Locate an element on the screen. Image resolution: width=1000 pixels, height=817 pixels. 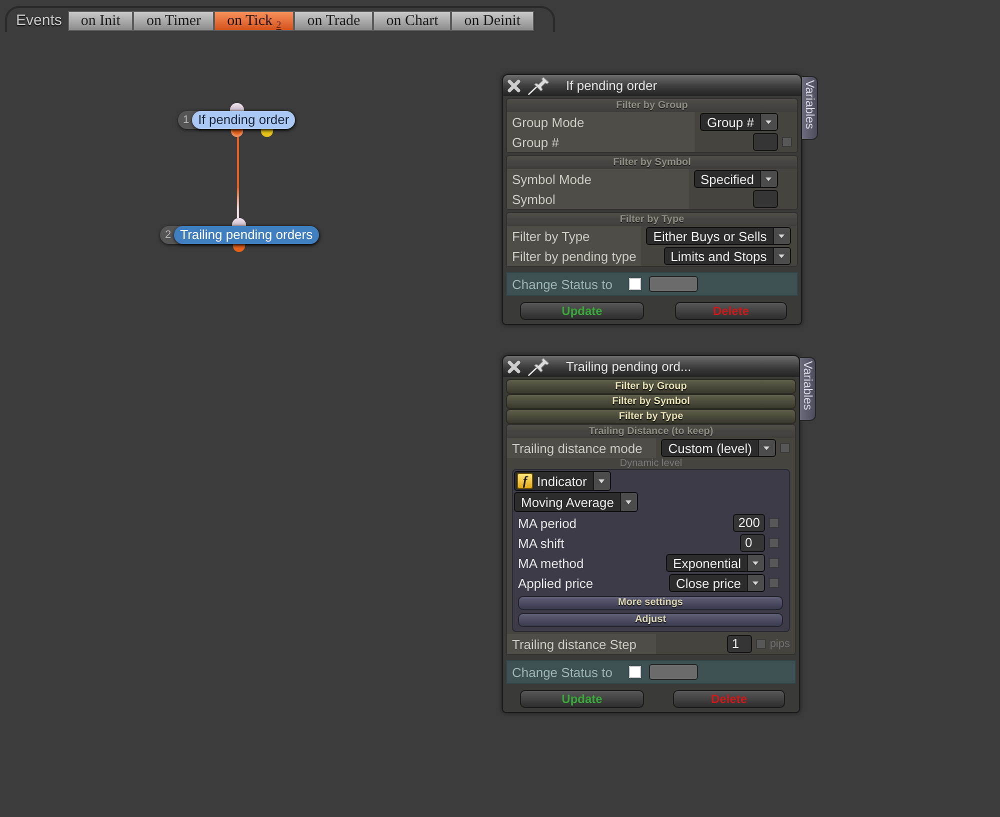
caption-label: Dynamic level is located at coordinates (651, 463).